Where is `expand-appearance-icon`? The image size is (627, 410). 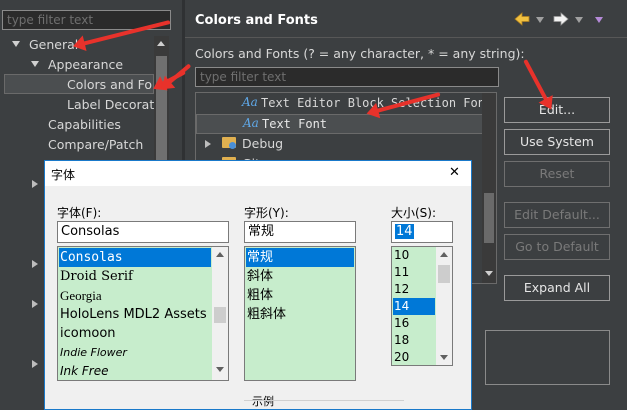
expand-appearance-icon is located at coordinates (35, 64).